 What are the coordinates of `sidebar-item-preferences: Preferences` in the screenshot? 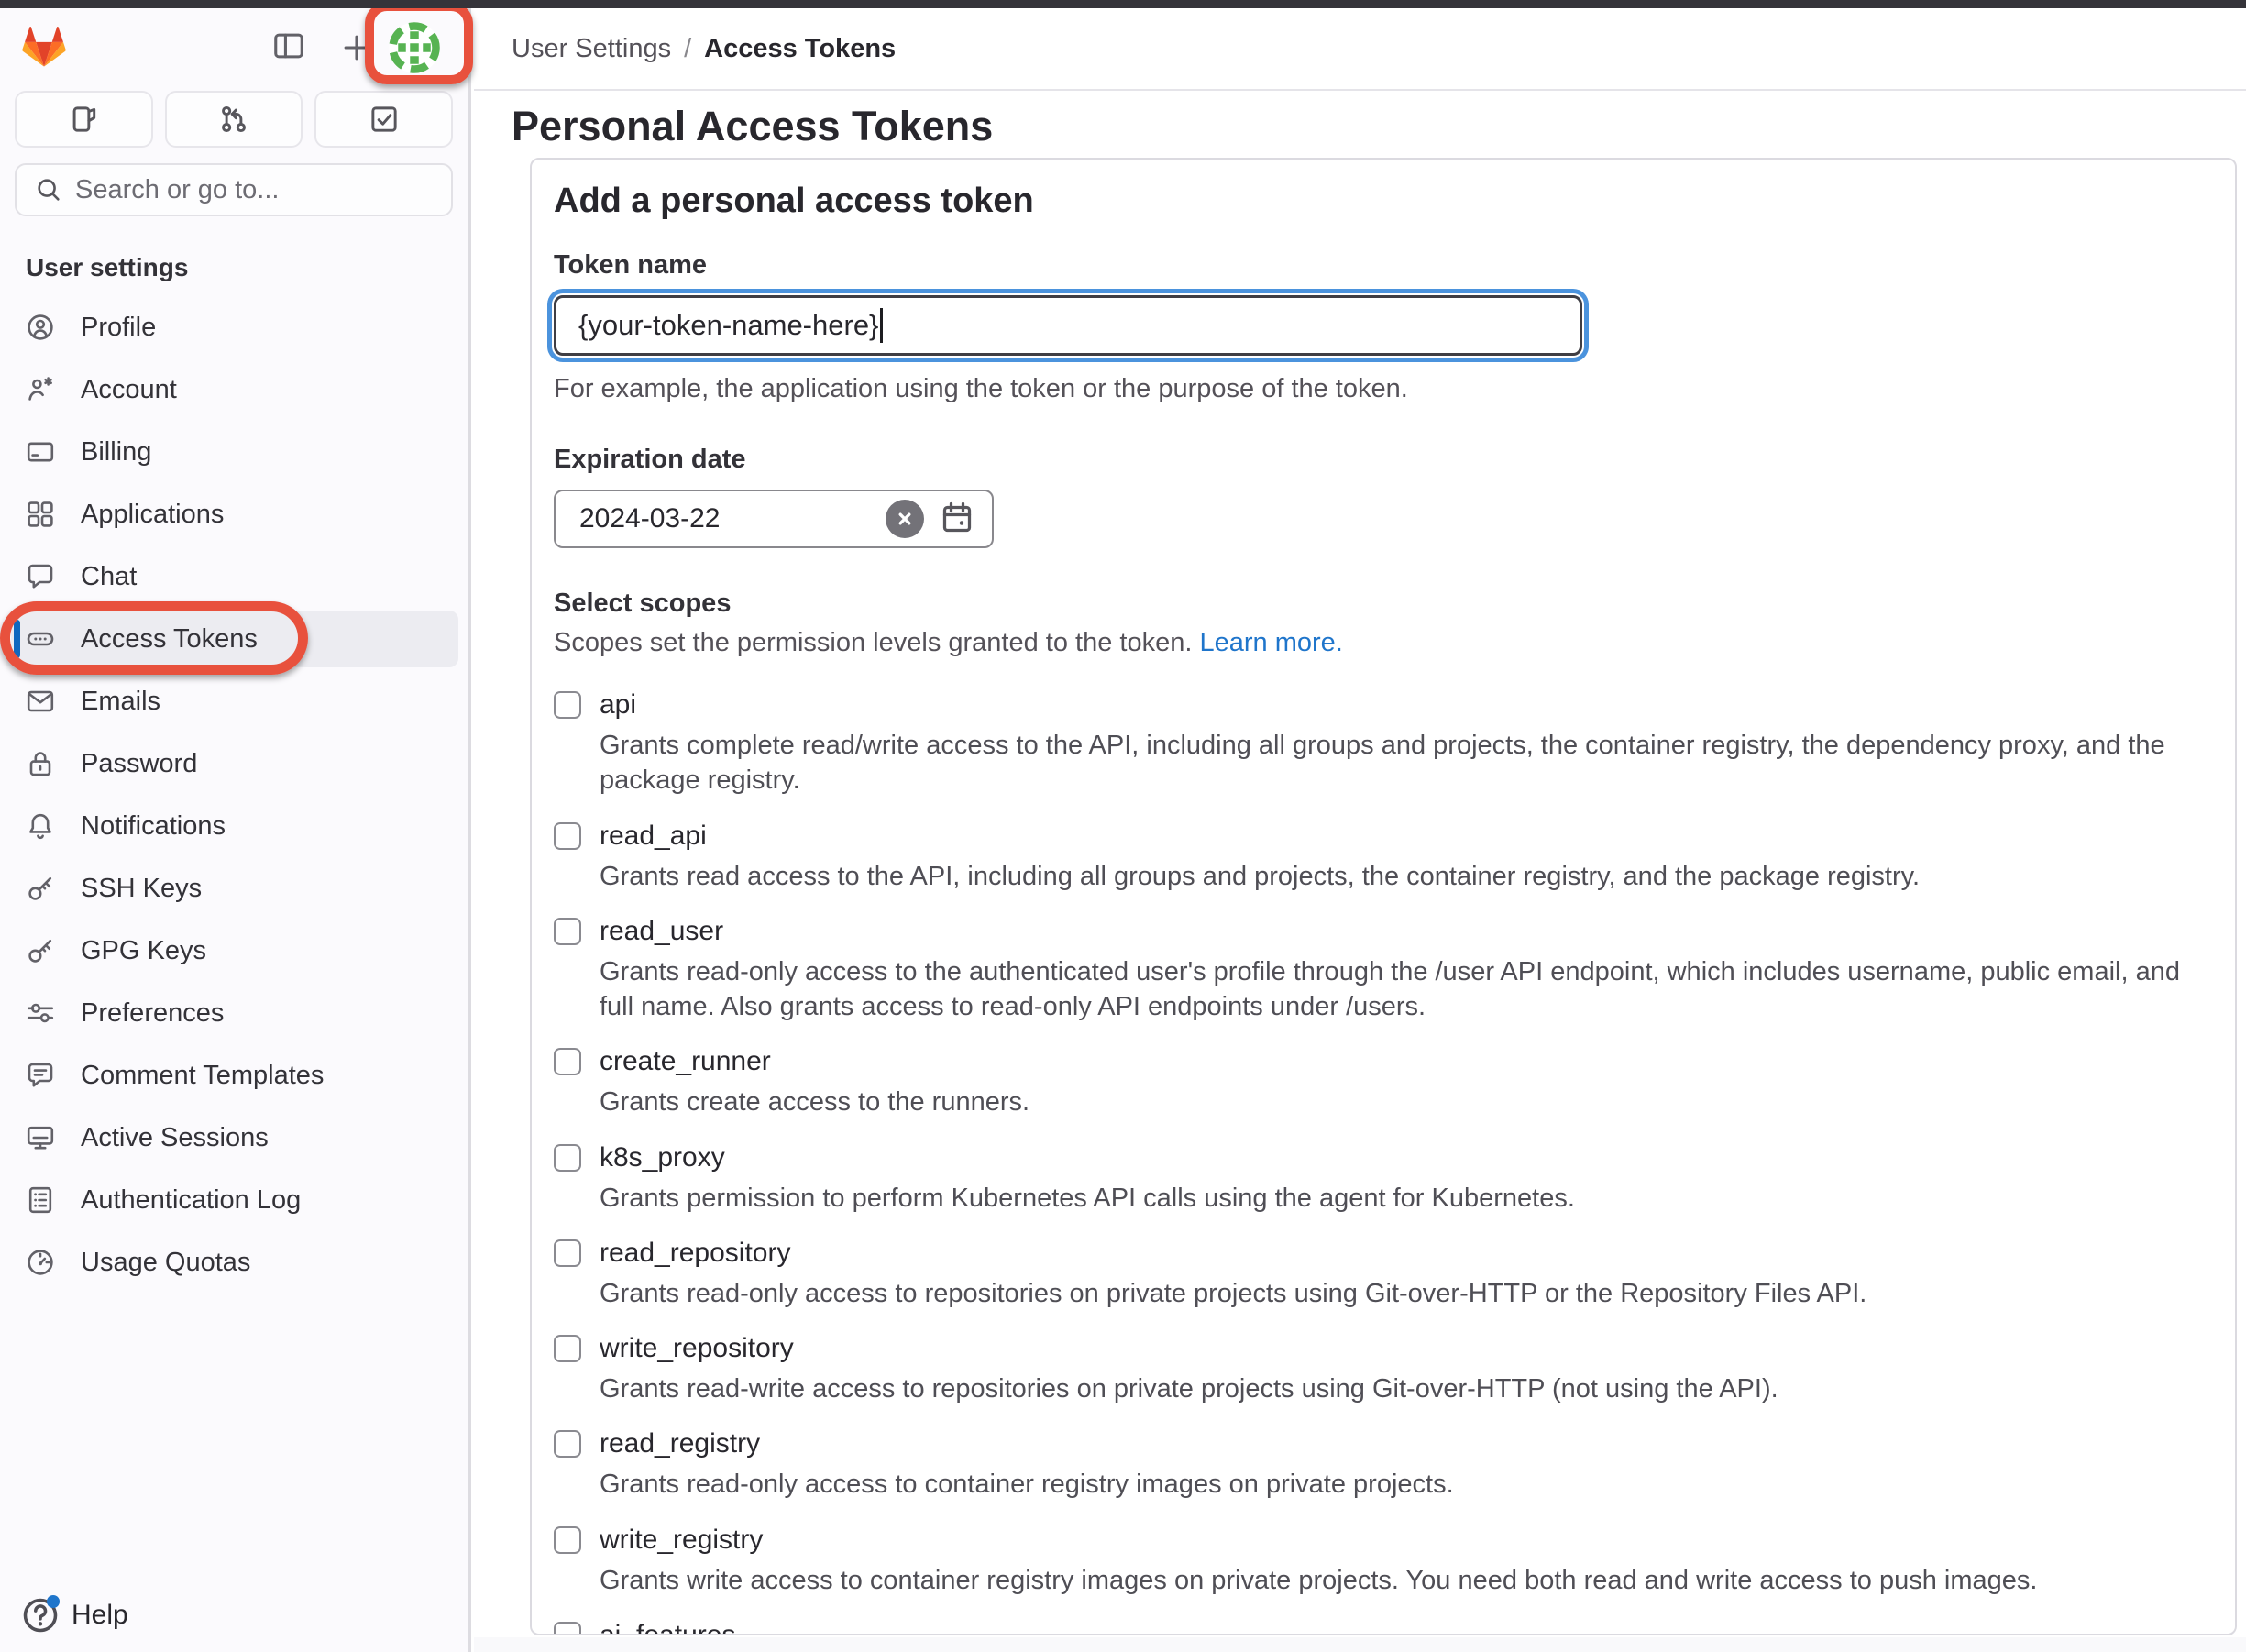 It's located at (235, 1013).